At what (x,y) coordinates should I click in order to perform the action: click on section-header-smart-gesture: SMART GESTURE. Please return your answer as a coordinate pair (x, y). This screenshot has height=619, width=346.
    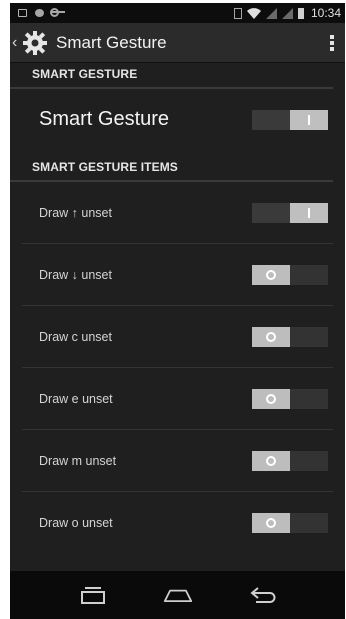
    Looking at the image, I should click on (171, 76).